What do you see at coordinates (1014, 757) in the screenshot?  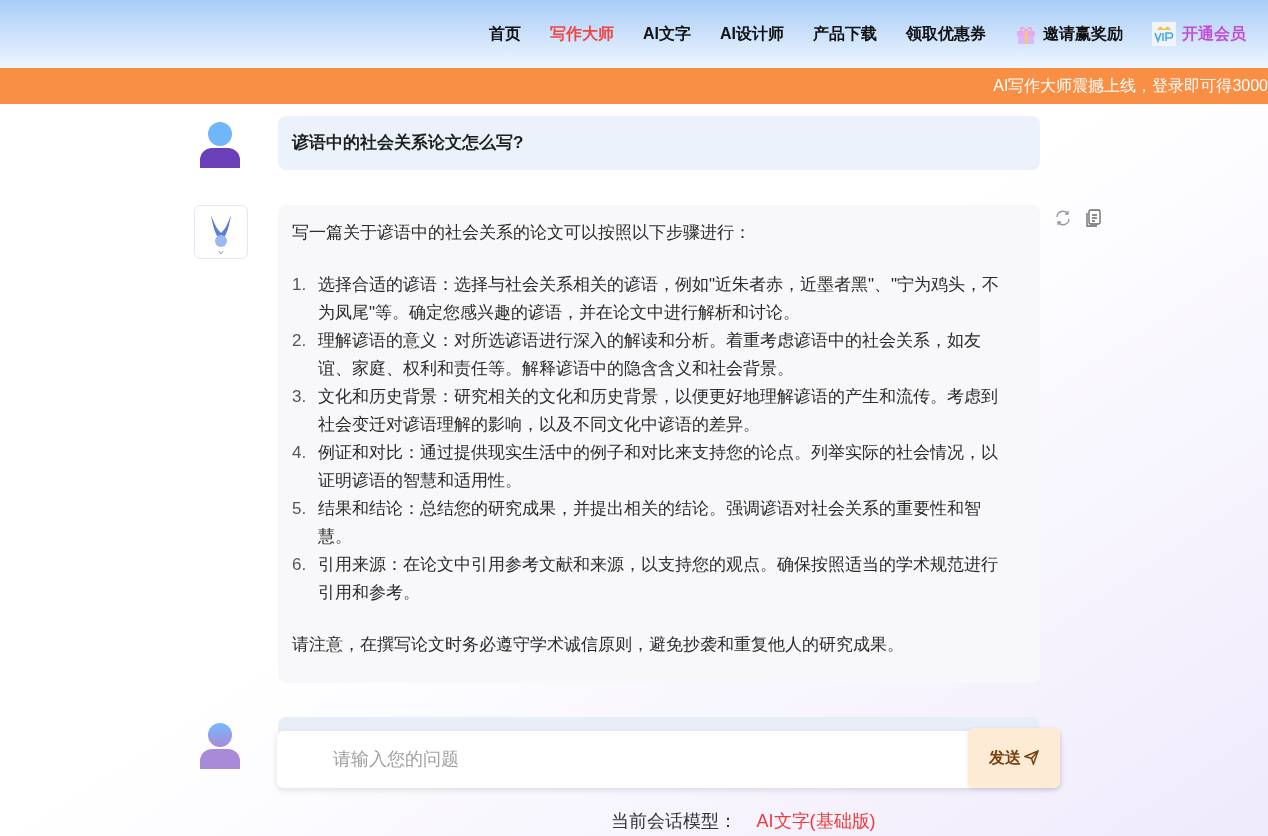 I see `send-button: 发送` at bounding box center [1014, 757].